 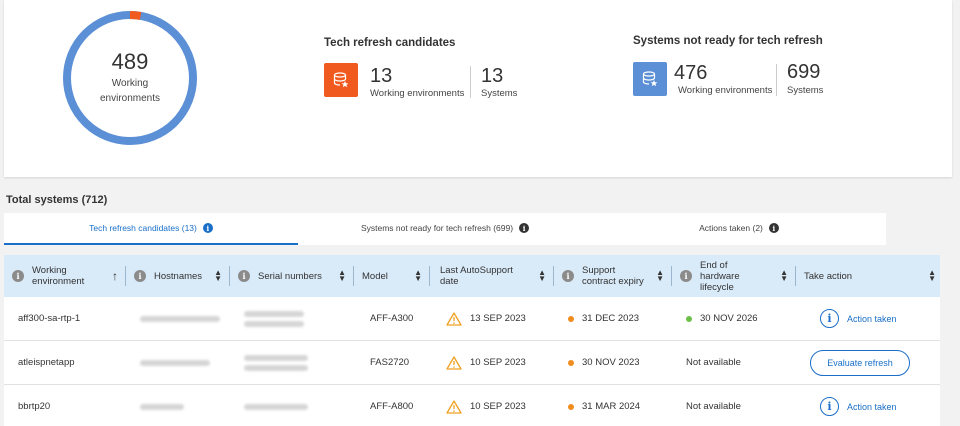 I want to click on column-label: Model, so click(x=375, y=276).